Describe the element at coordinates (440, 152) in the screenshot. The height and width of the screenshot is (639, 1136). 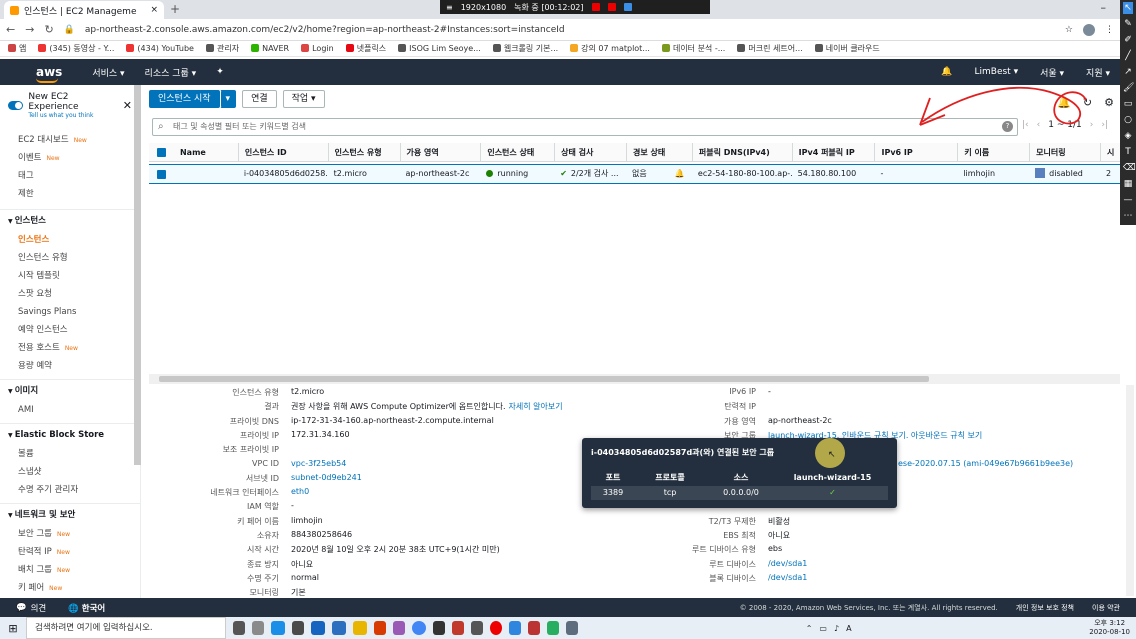
I see `col-az: 가용 영역` at that location.